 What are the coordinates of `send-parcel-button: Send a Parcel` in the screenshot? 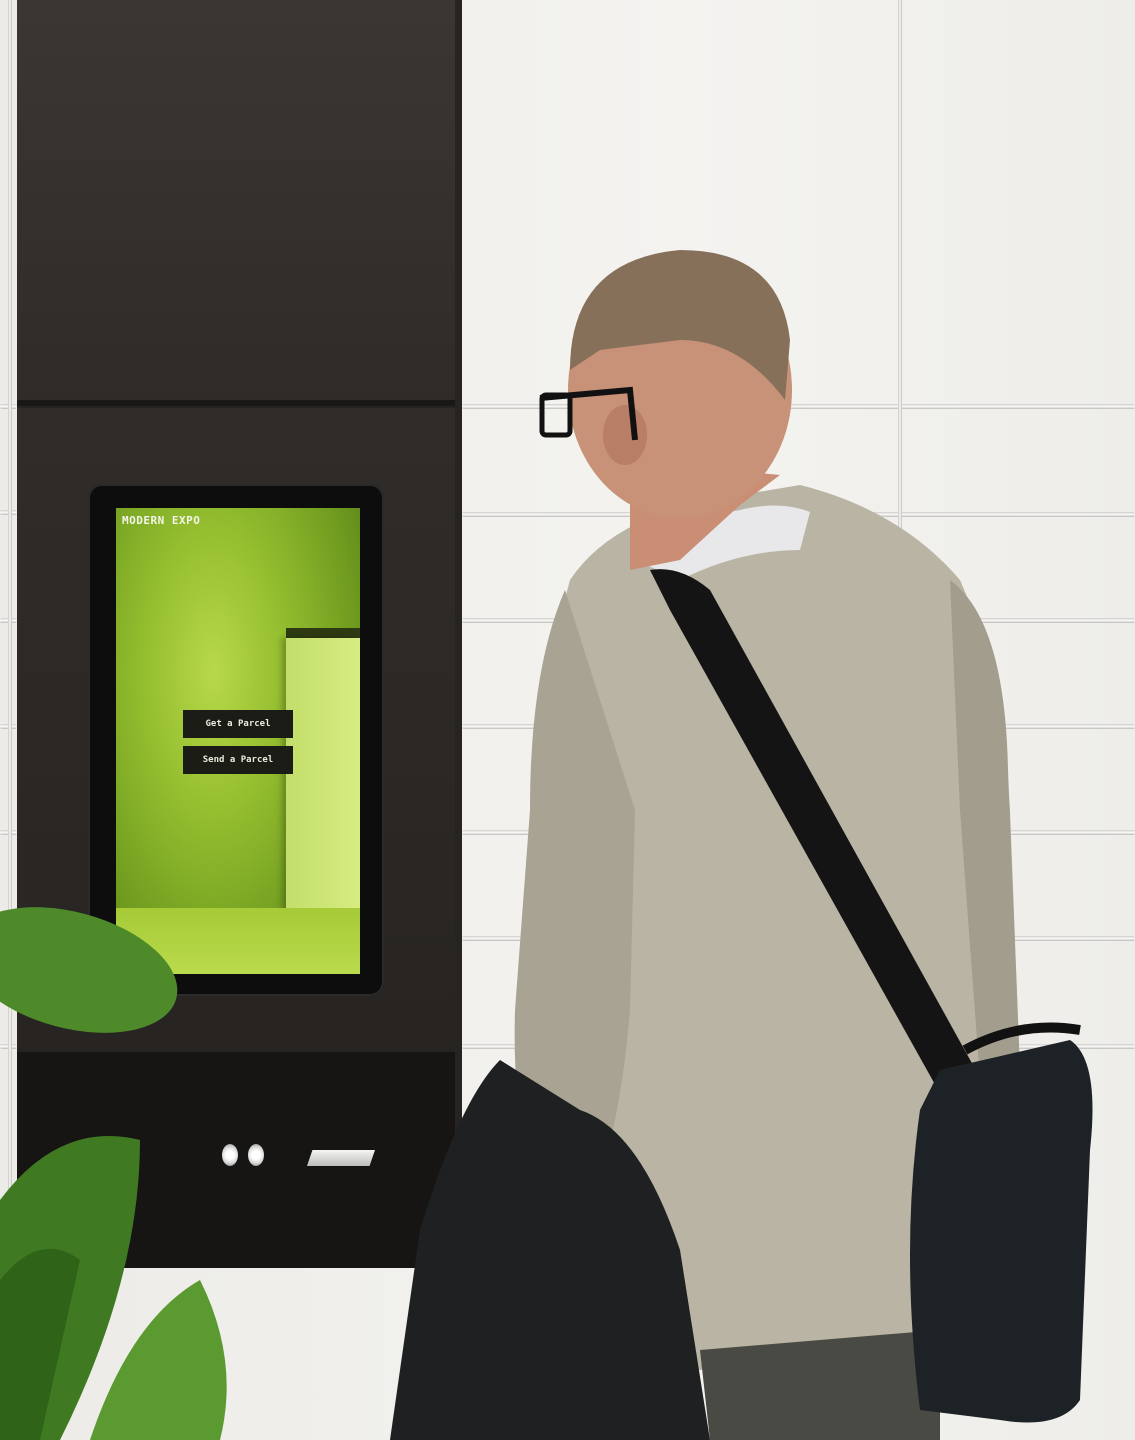 It's located at (238, 760).